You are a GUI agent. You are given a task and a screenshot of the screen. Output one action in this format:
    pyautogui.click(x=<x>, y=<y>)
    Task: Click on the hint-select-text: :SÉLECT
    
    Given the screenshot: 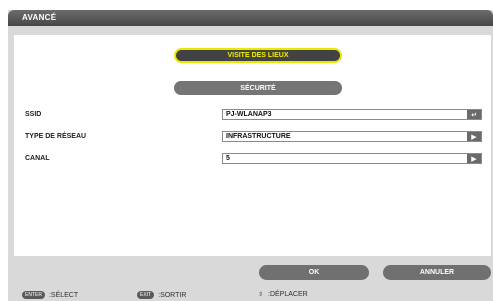 What is the action you would take?
    pyautogui.click(x=63, y=295)
    